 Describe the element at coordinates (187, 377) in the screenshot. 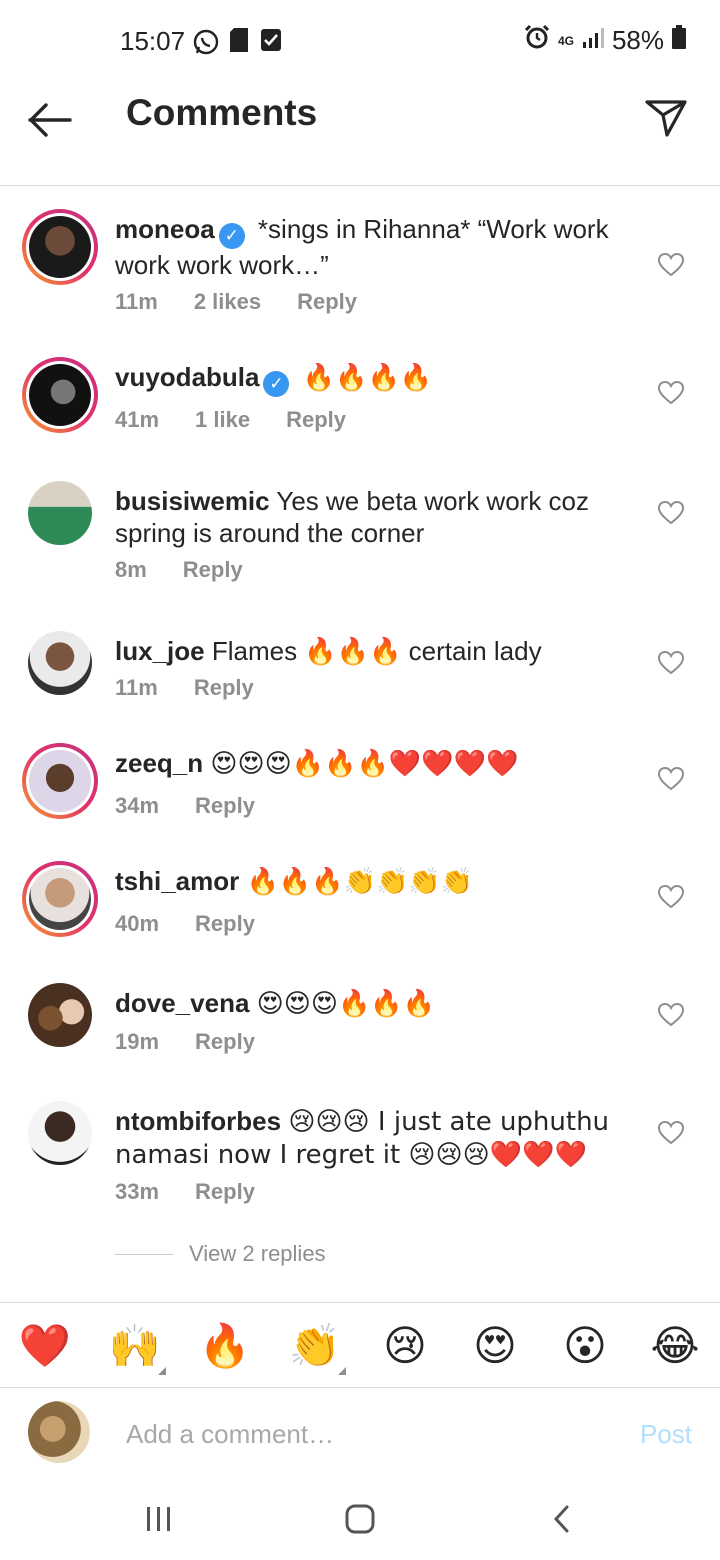

I see `comment-username: vuyodabula` at that location.